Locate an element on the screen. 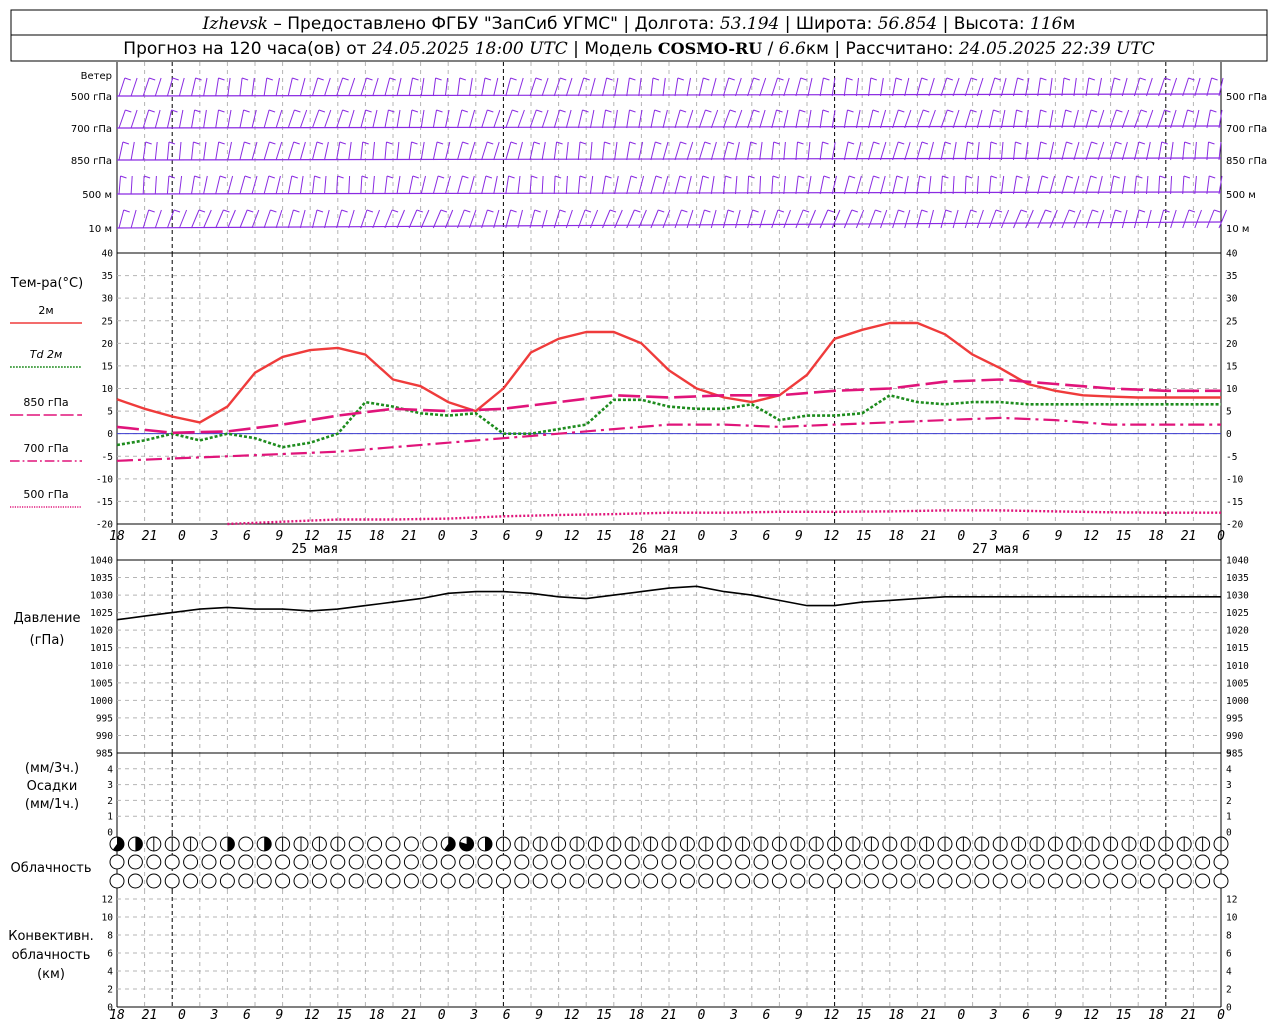  temp-ytick-right-30: 30 is located at coordinates (1232, 299).